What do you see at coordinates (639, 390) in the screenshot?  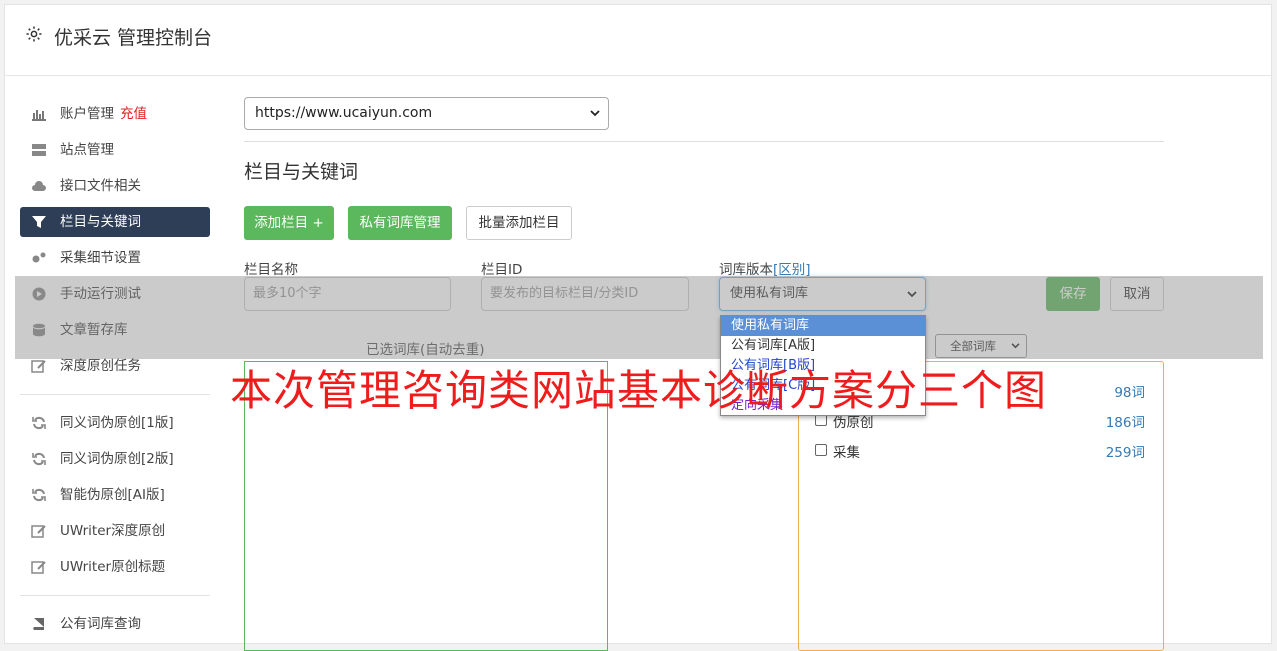 I see `watermark-caption: 本次管理咨询类网站基本诊断方案分三个图` at bounding box center [639, 390].